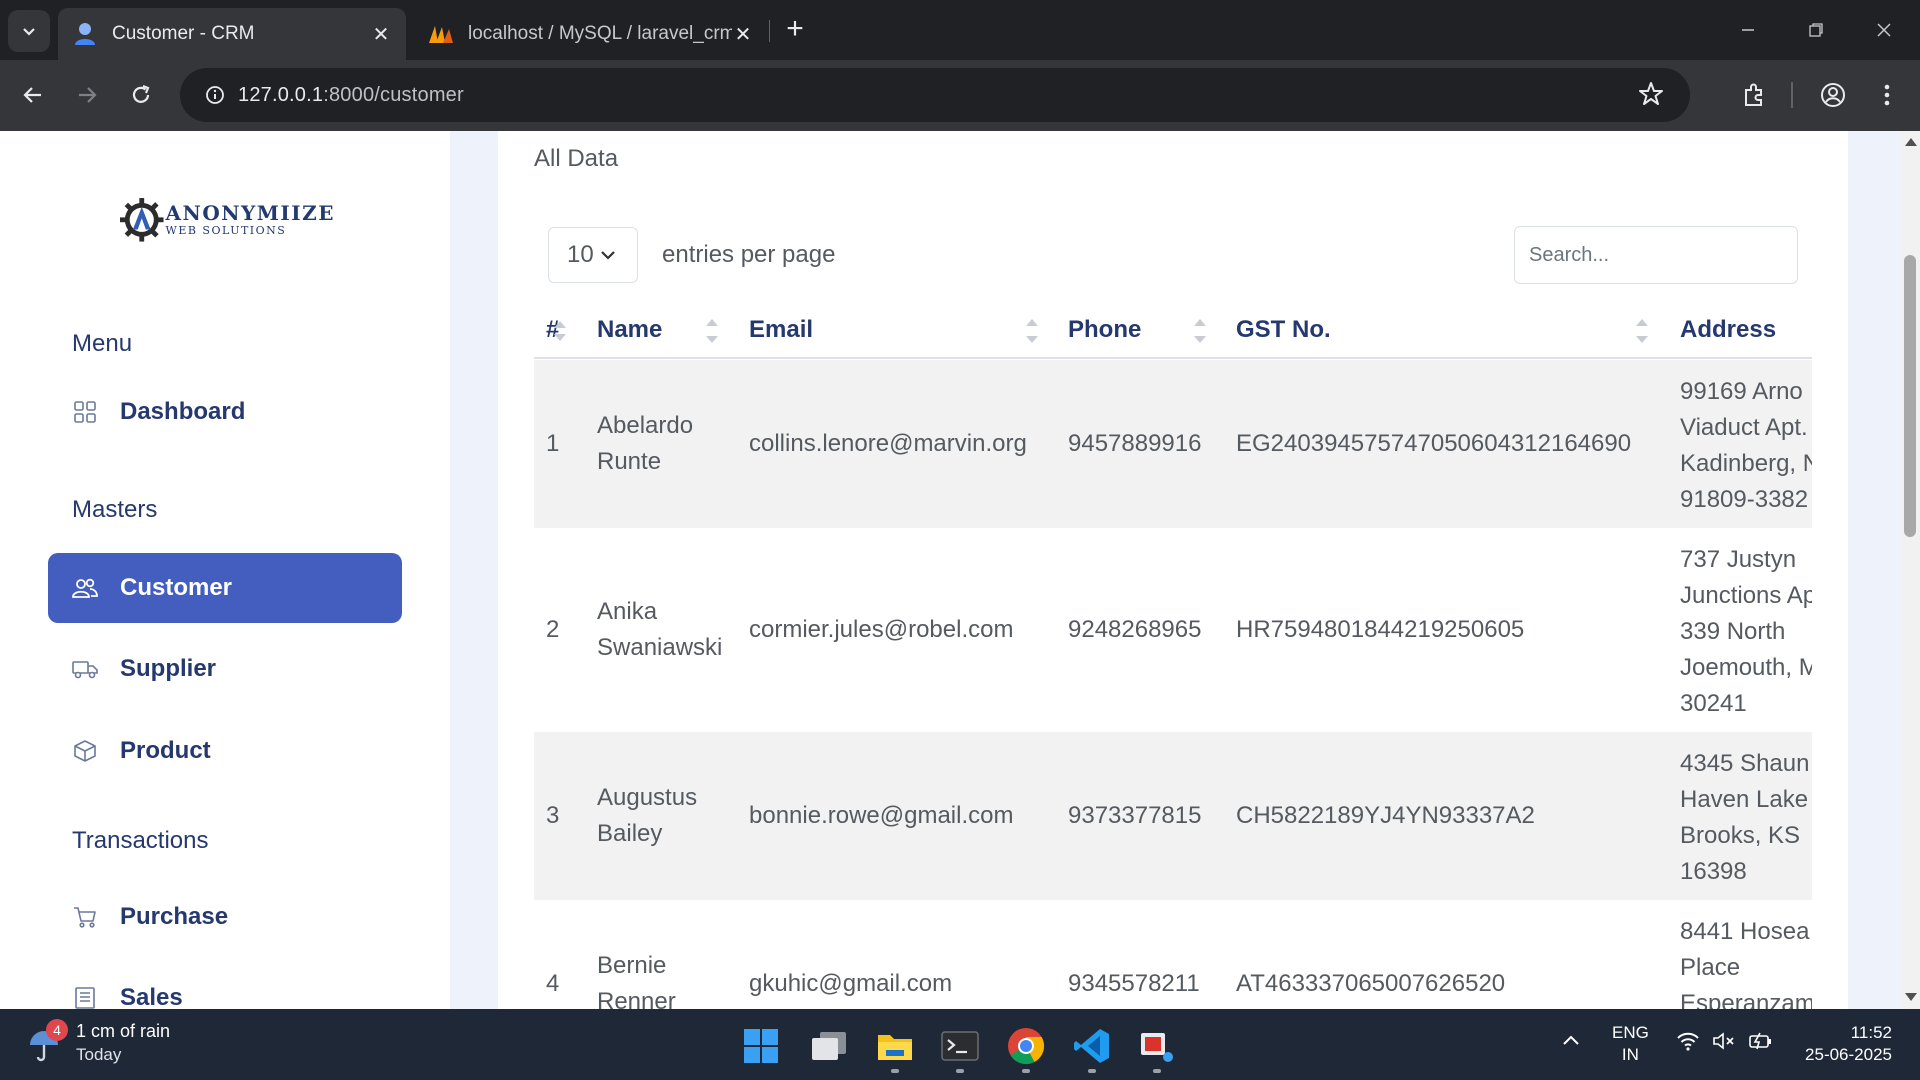  I want to click on tab-customer-crm: Customer - CRM ✕, so click(232, 34).